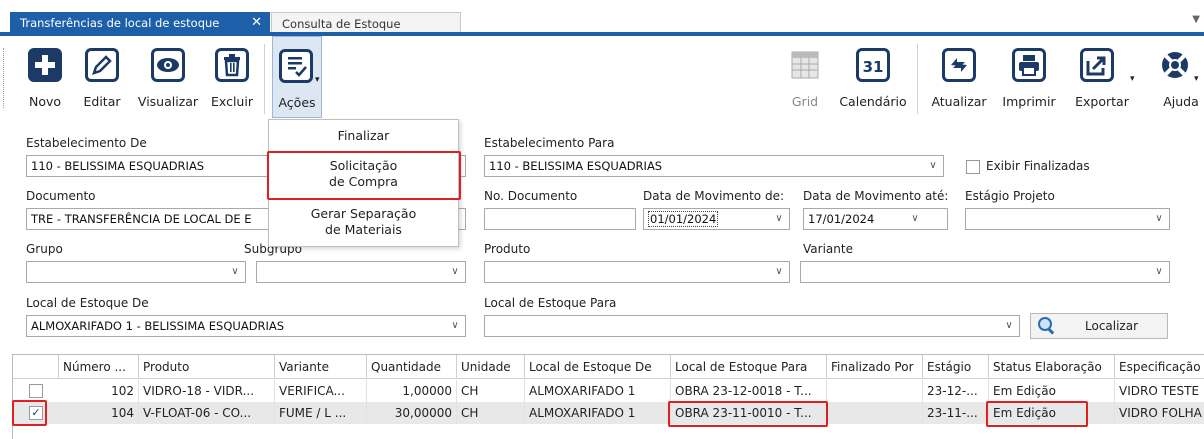  I want to click on column-header: Quantidade, so click(412, 367).